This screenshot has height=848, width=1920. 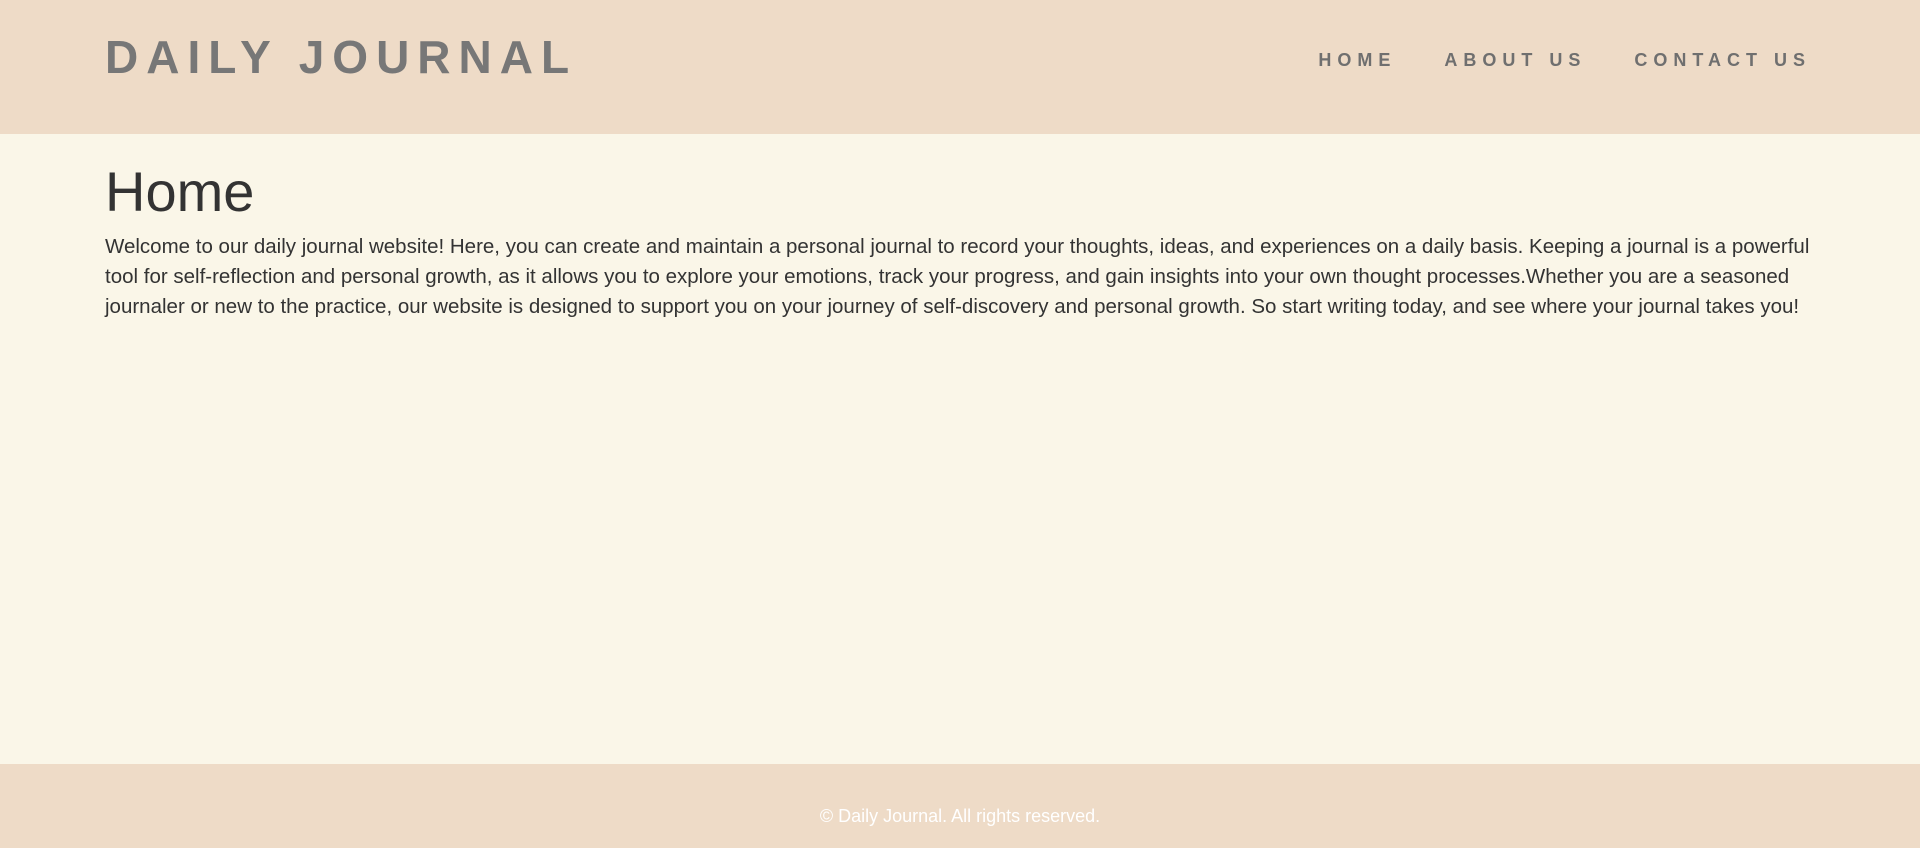 I want to click on nav-link-contact-us: CONTACT US, so click(x=1722, y=60).